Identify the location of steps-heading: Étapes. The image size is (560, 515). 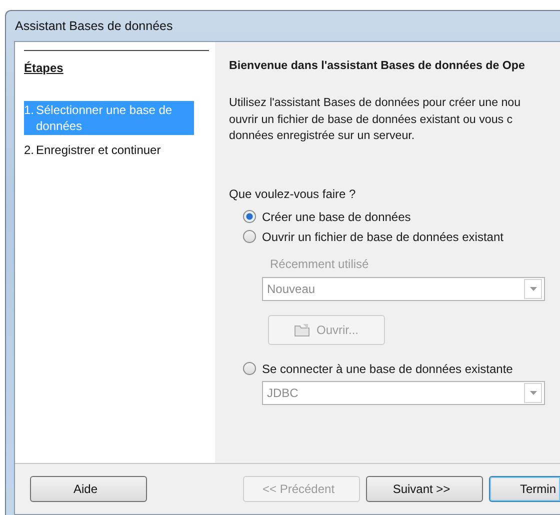
(44, 68).